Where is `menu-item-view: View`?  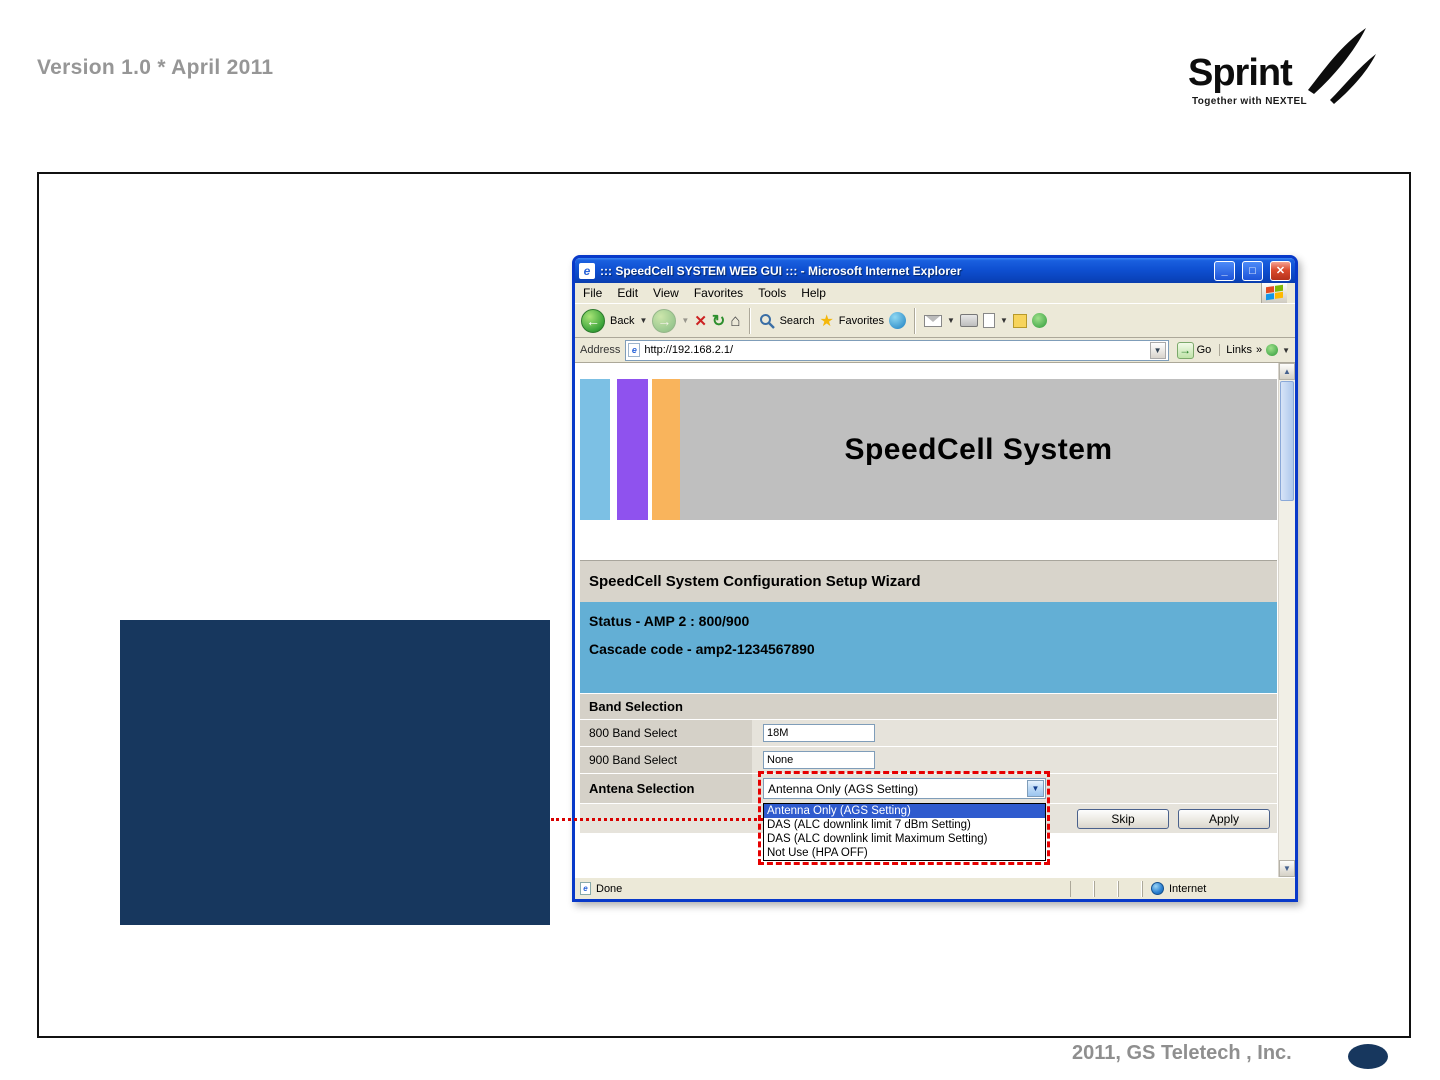
menu-item-view: View is located at coordinates (666, 293).